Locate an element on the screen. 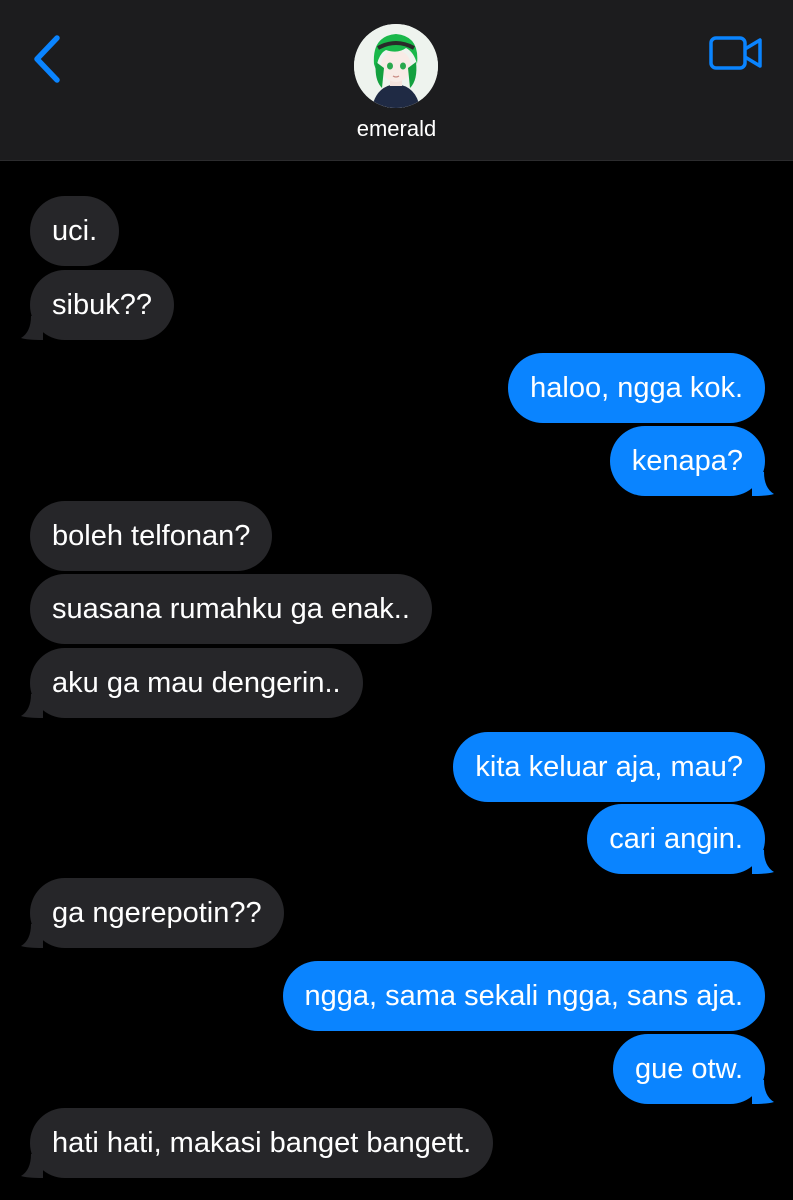  incoming-message: ga ngerepotin?? is located at coordinates (152, 913).